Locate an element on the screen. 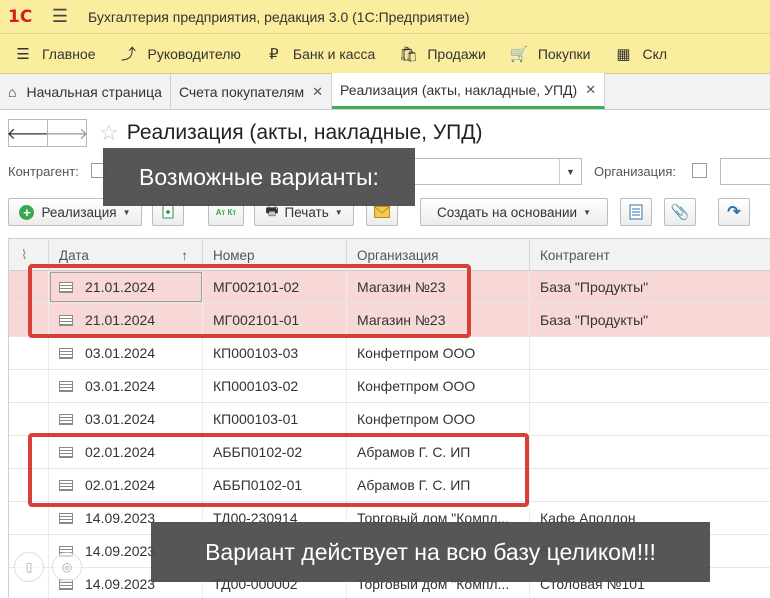 The height and width of the screenshot is (598, 770). grid-icon: ▦ is located at coordinates (623, 54).